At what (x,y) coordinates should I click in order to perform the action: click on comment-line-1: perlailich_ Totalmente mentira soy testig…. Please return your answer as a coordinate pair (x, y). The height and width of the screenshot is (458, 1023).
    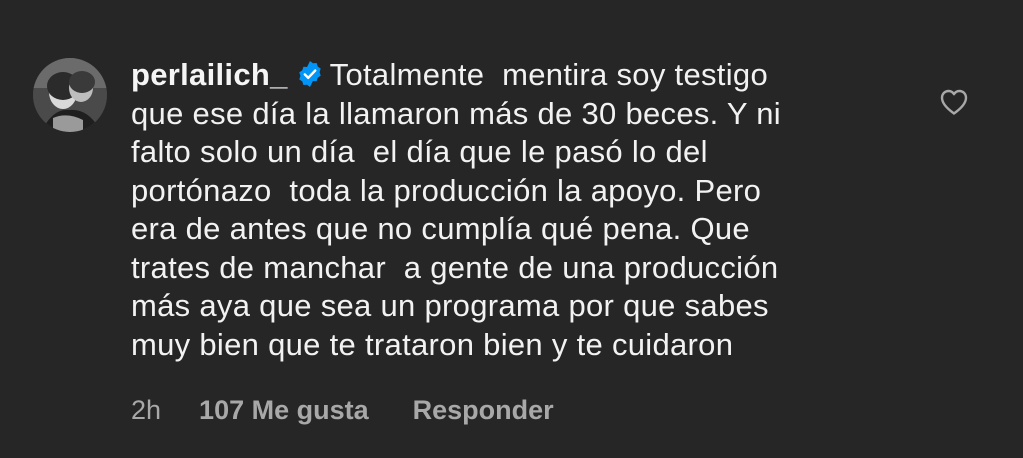
    Looking at the image, I should click on (511, 75).